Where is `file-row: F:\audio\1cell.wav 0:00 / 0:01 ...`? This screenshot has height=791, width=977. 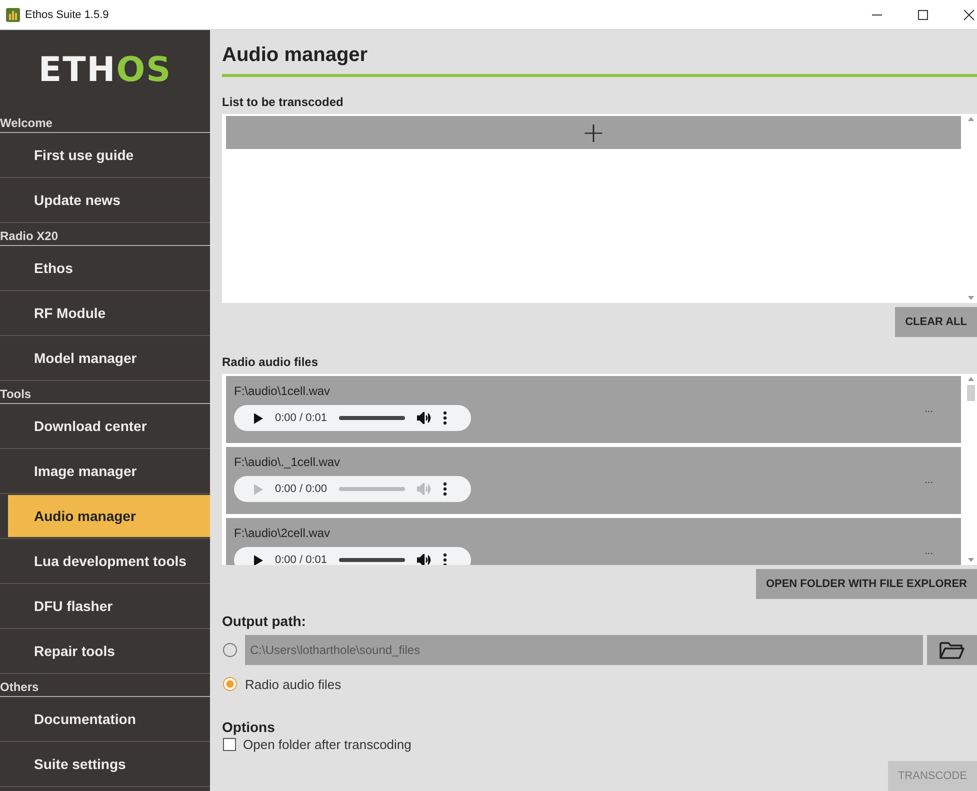 file-row: F:\audio\1cell.wav 0:00 / 0:01 ... is located at coordinates (593, 409).